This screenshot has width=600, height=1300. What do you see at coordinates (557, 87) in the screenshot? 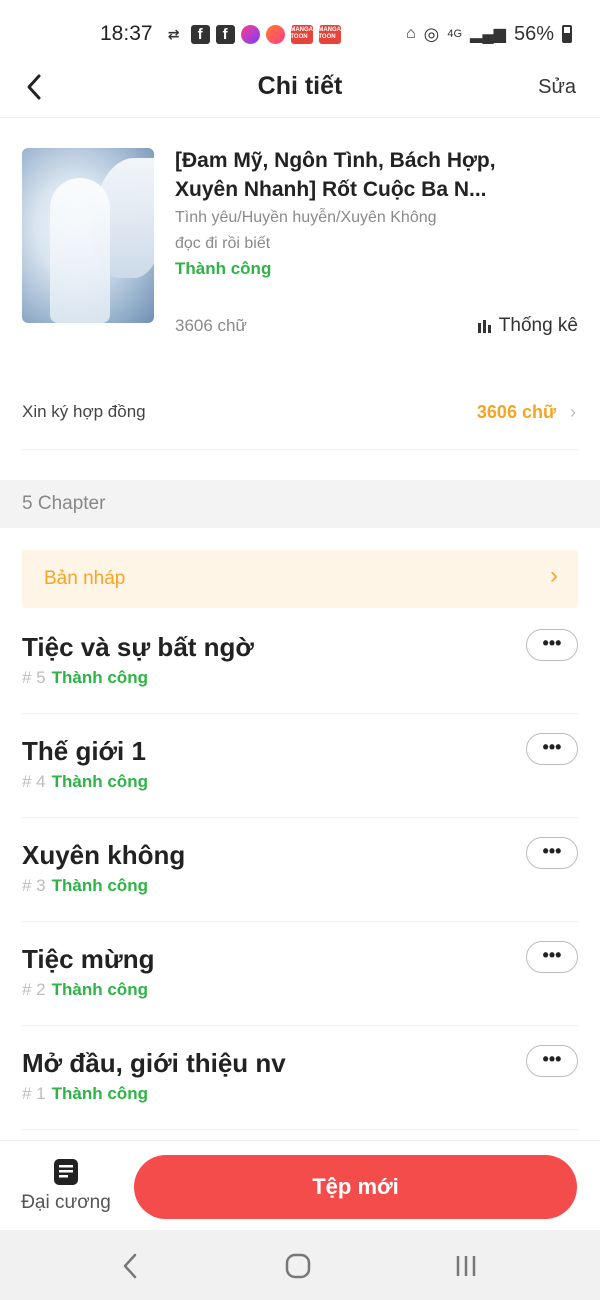
I see `edit-button: Sửa` at bounding box center [557, 87].